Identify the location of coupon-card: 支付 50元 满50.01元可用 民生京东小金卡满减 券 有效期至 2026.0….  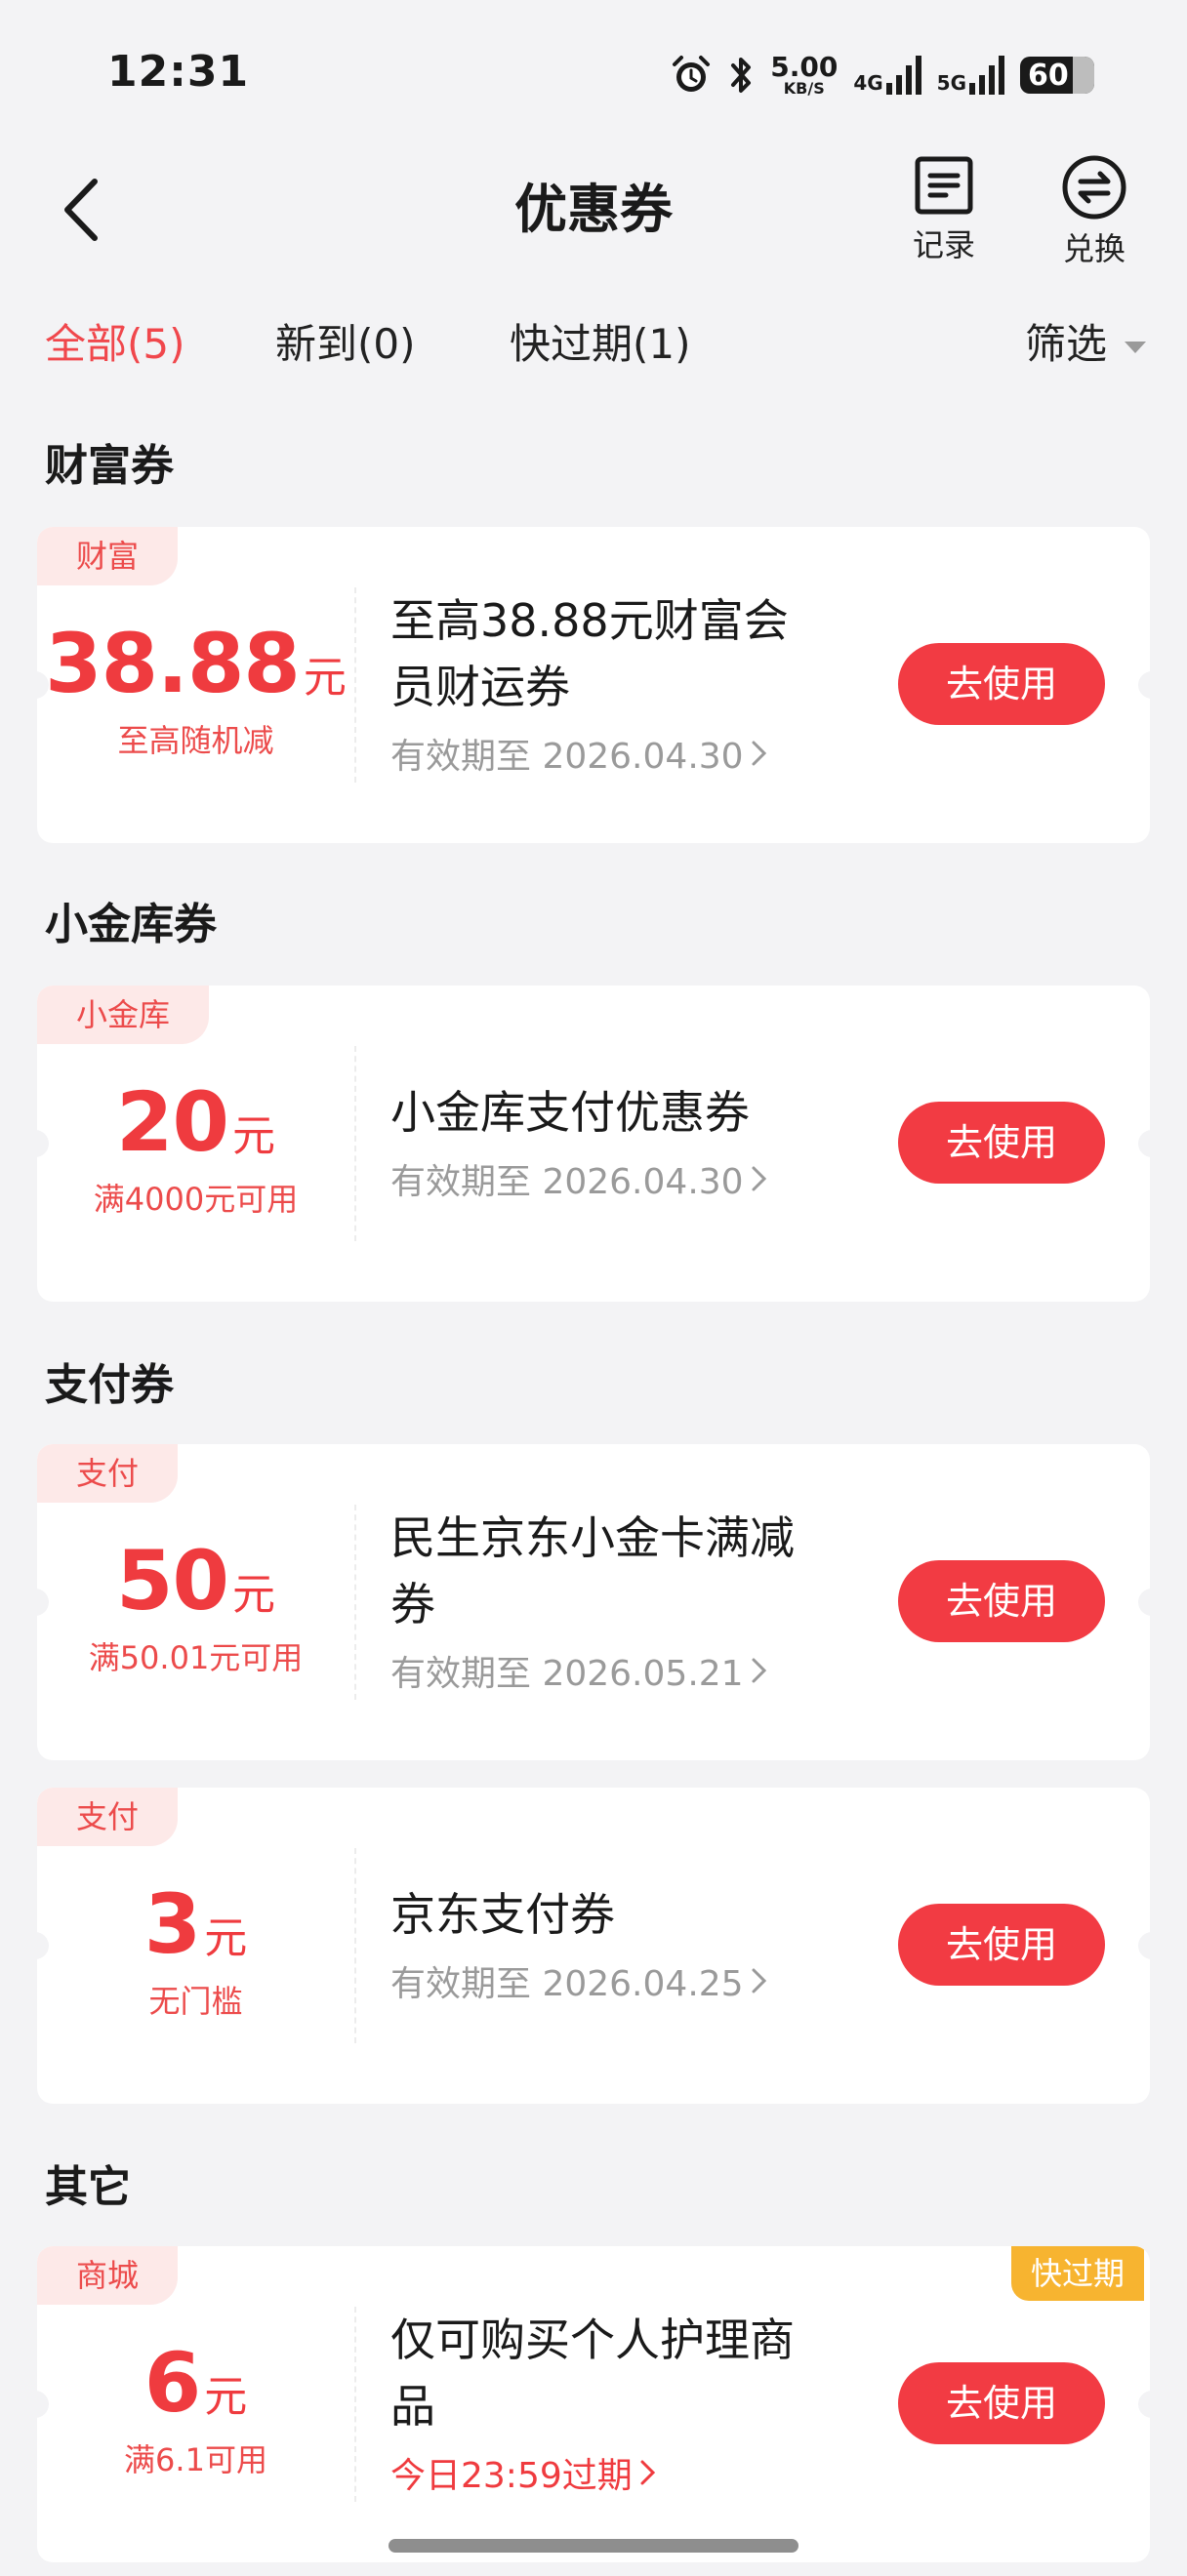
(593, 1602).